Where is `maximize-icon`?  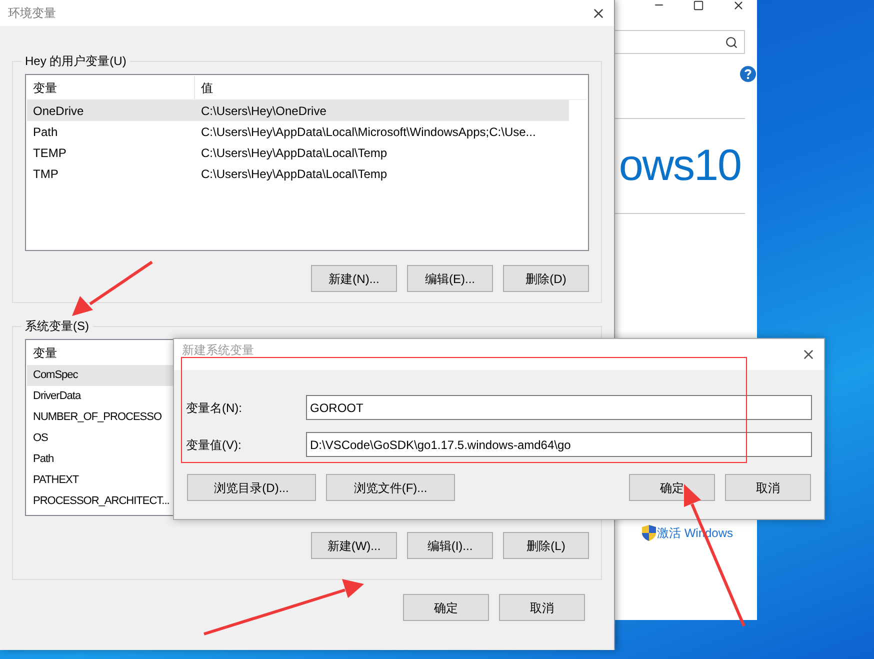 maximize-icon is located at coordinates (698, 5).